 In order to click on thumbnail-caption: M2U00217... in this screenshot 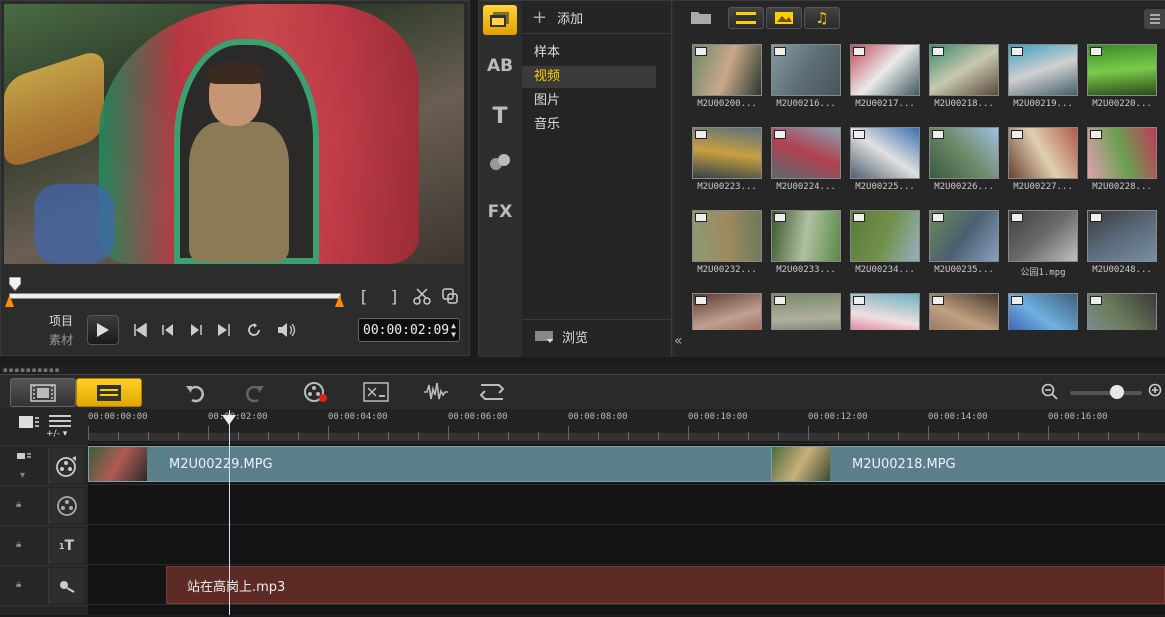, I will do `click(885, 104)`.